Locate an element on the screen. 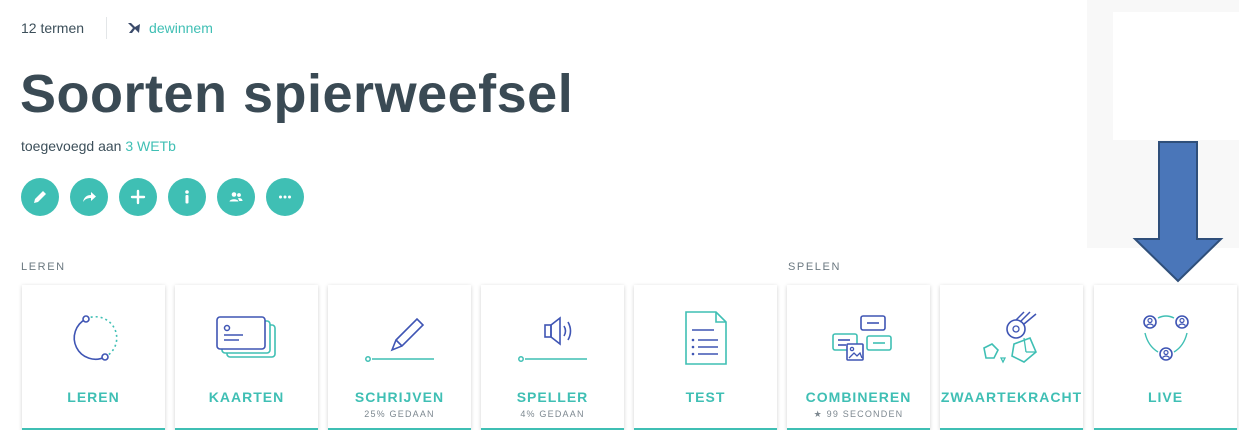 Image resolution: width=1239 pixels, height=430 pixels. info-icon is located at coordinates (187, 197).